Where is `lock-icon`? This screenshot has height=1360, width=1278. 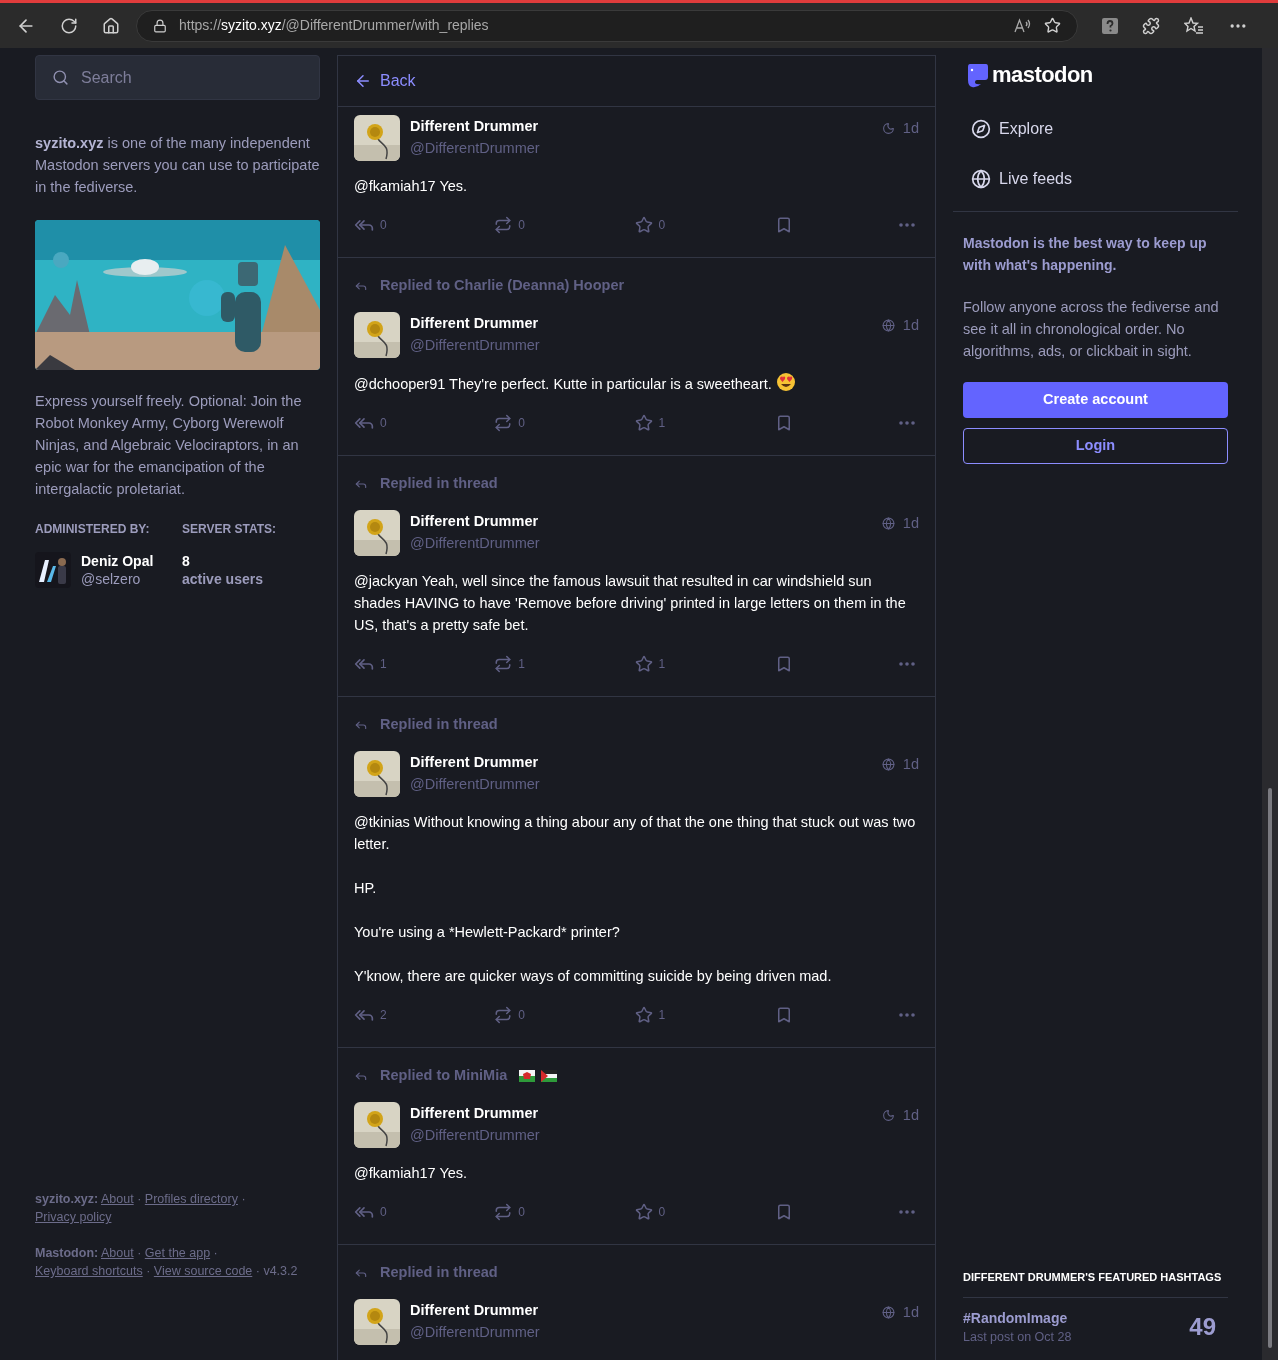
lock-icon is located at coordinates (160, 25).